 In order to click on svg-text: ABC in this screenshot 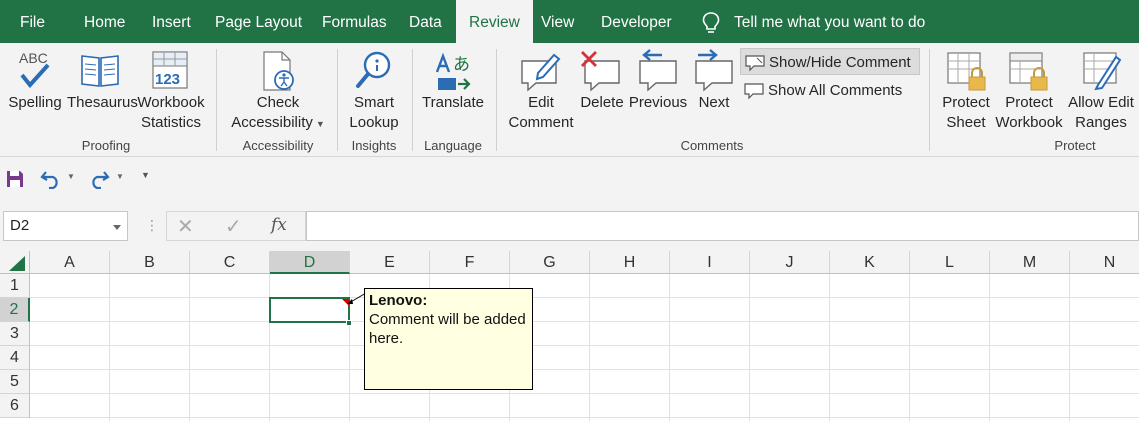, I will do `click(33, 58)`.